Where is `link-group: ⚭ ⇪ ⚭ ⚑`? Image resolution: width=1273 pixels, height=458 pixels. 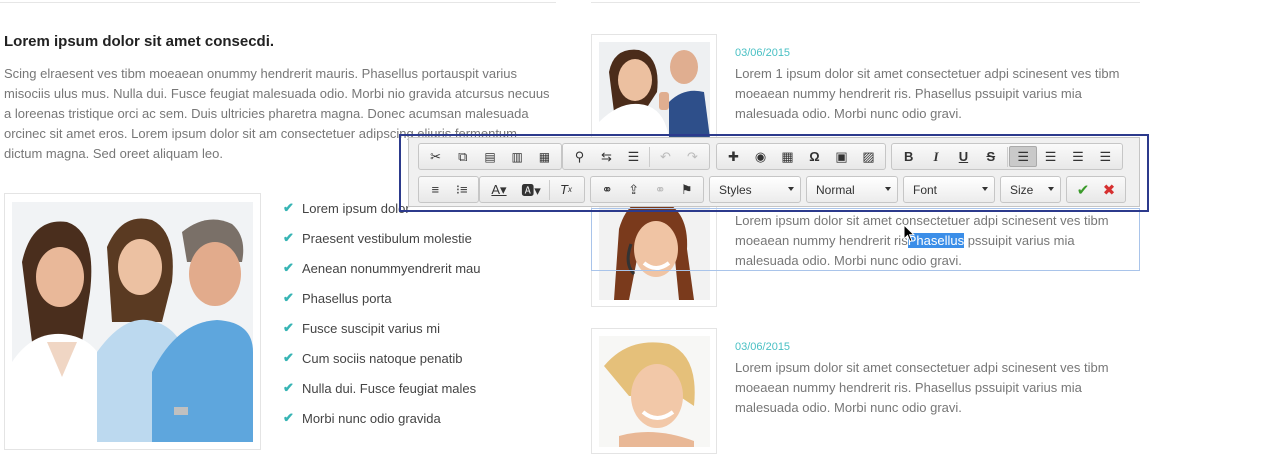
link-group: ⚭ ⇪ ⚭ ⚑ is located at coordinates (647, 189).